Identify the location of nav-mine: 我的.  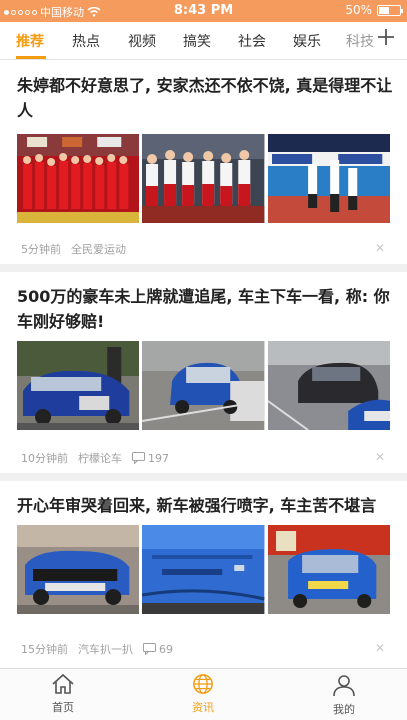
(344, 695).